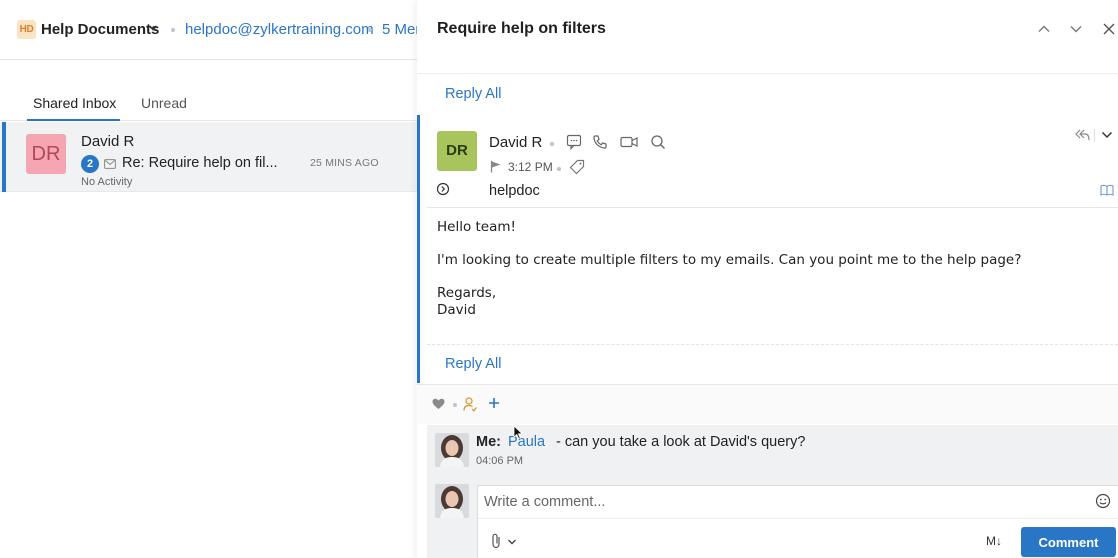 This screenshot has height=558, width=1118. What do you see at coordinates (629, 142) in the screenshot?
I see `video-icon` at bounding box center [629, 142].